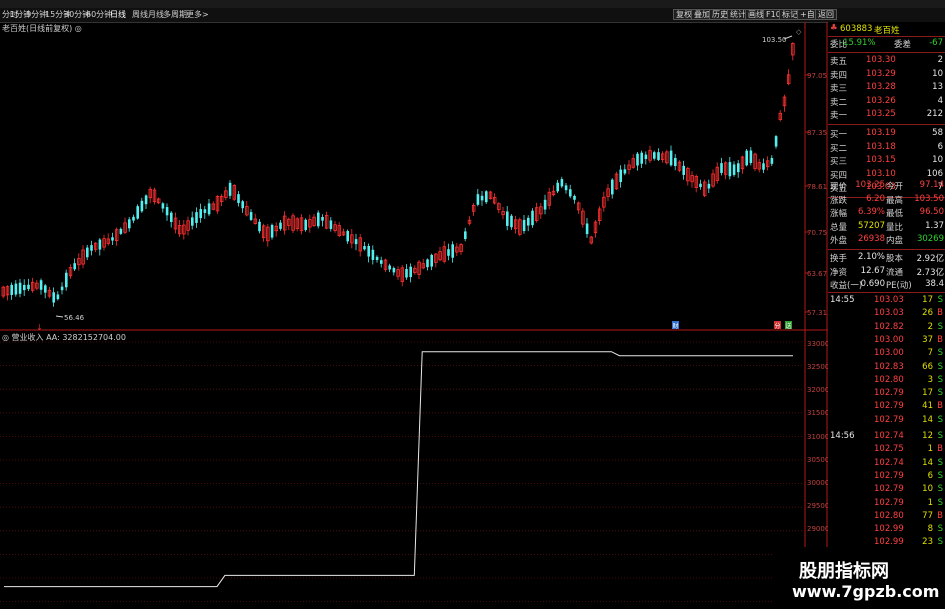 The width and height of the screenshot is (945, 609). Describe the element at coordinates (59, 316) in the screenshot. I see `low-arrow` at that location.